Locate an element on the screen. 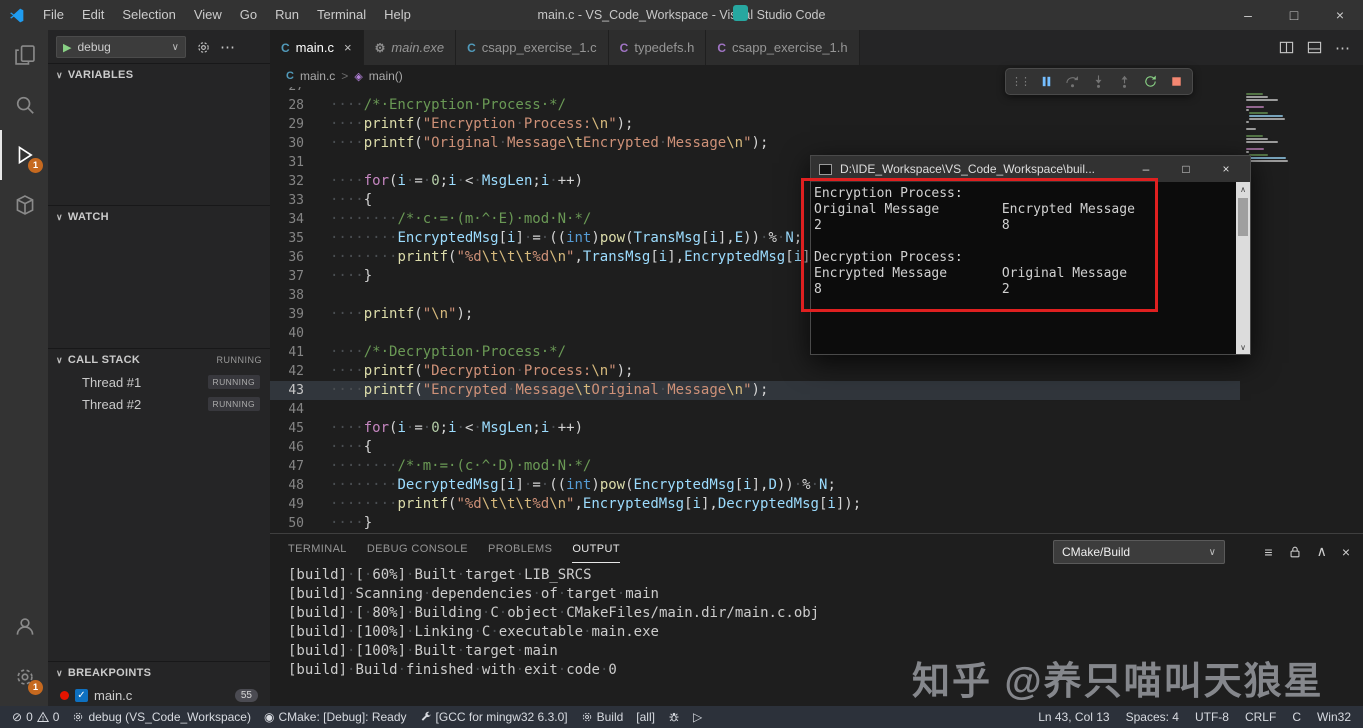 This screenshot has width=1363, height=728. code-line: 29 ····printf("Encryption·Process:\n"); is located at coordinates (755, 124).